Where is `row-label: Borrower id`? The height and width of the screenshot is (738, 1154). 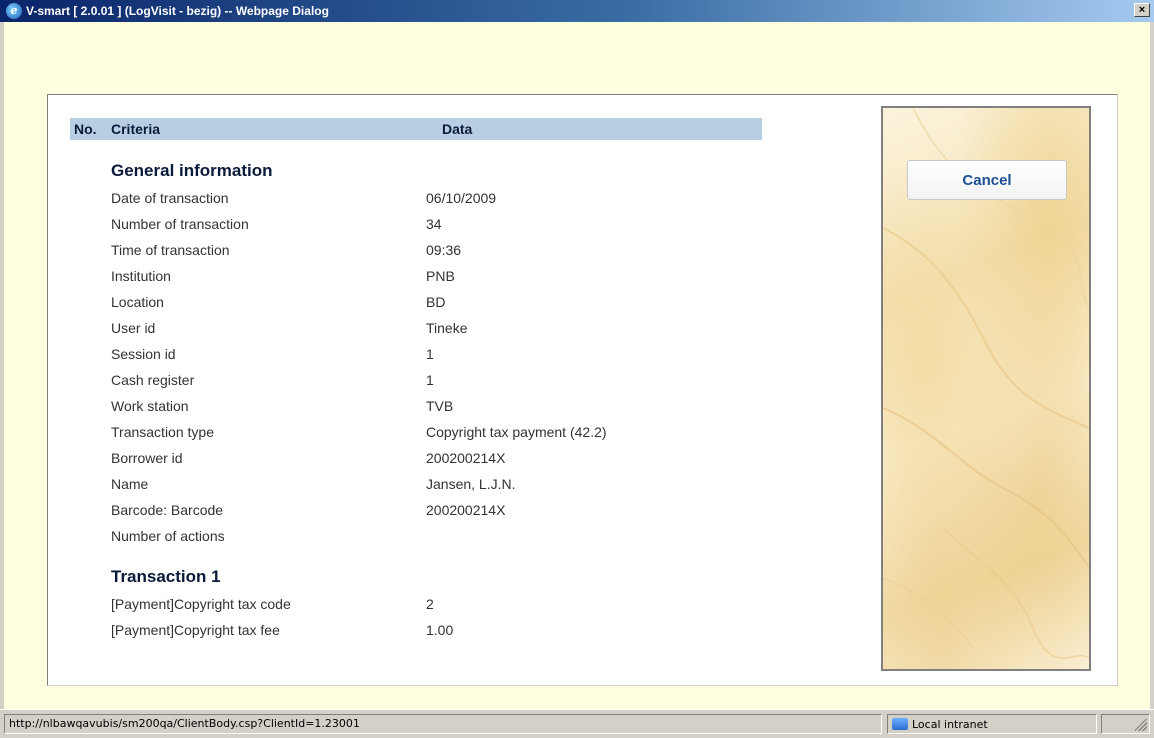 row-label: Borrower id is located at coordinates (147, 458).